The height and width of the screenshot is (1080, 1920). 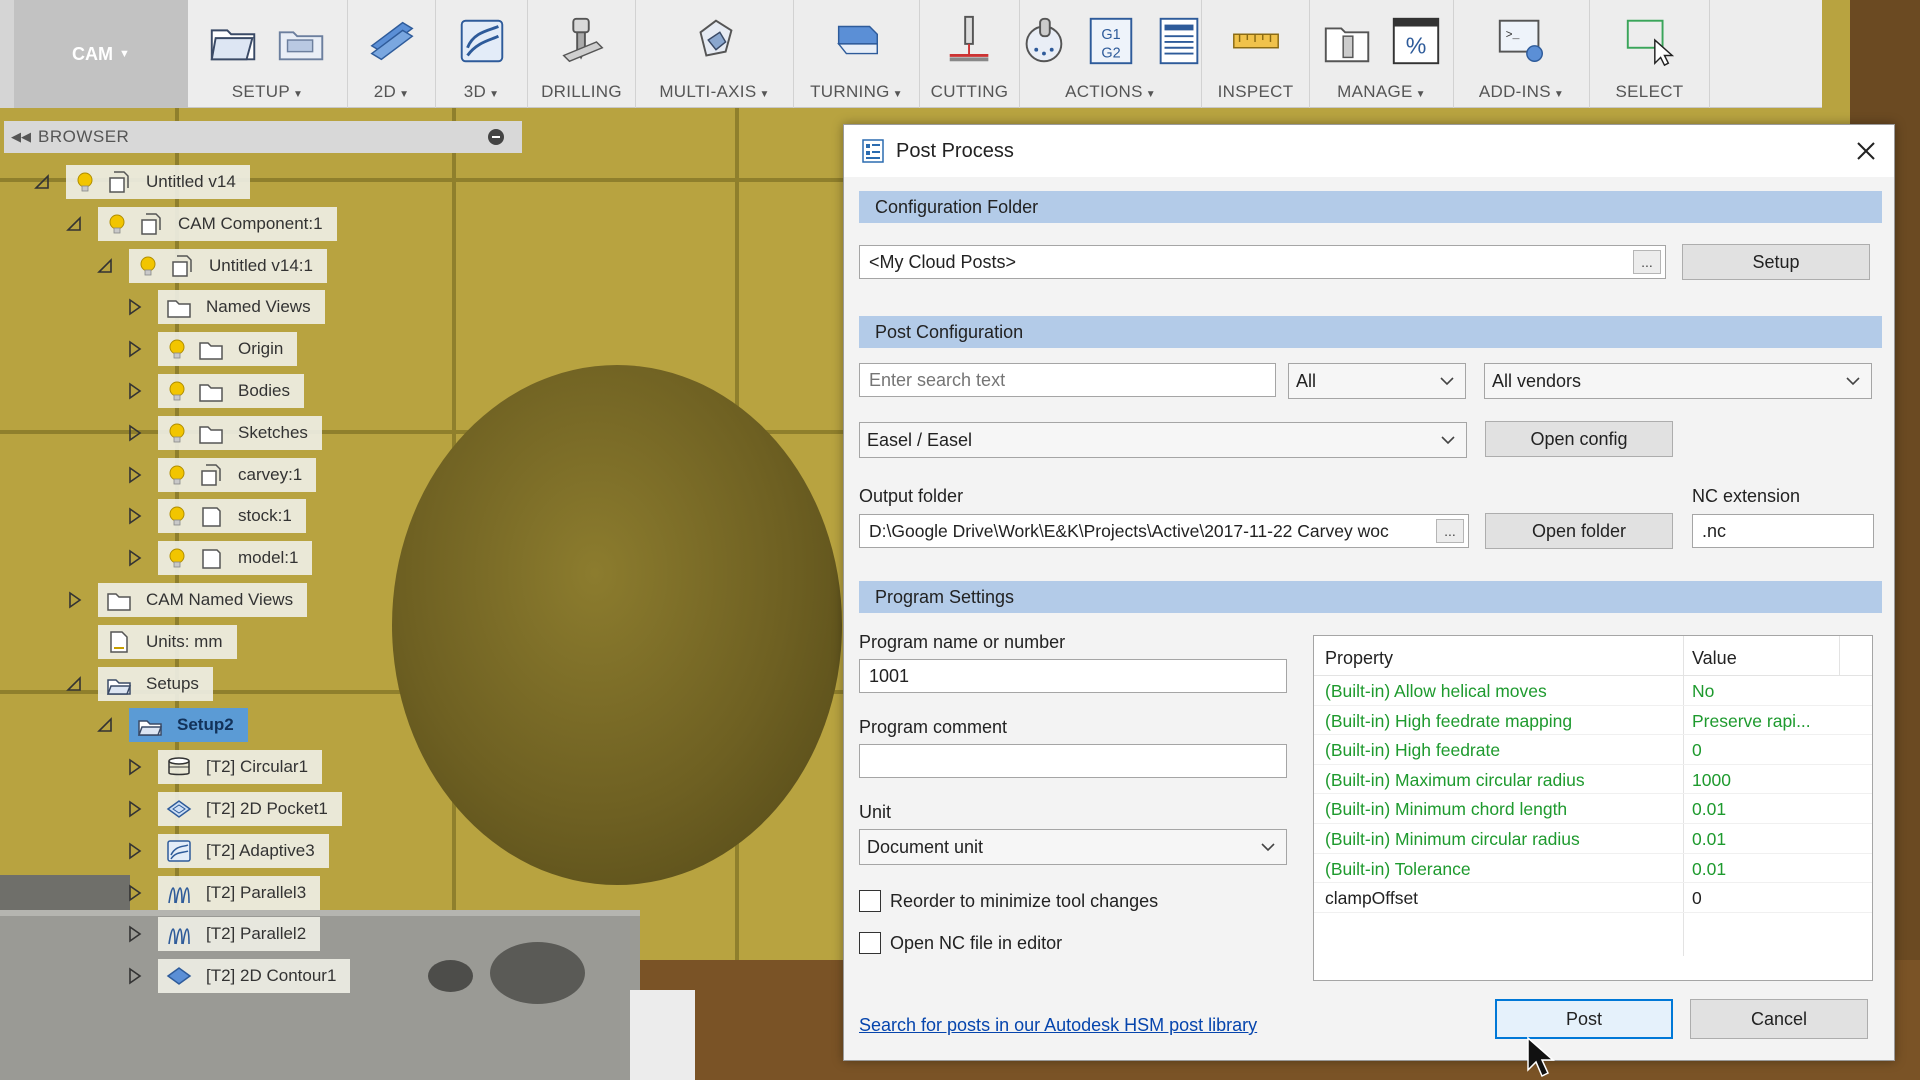 I want to click on property-value: 0, so click(x=1777, y=898).